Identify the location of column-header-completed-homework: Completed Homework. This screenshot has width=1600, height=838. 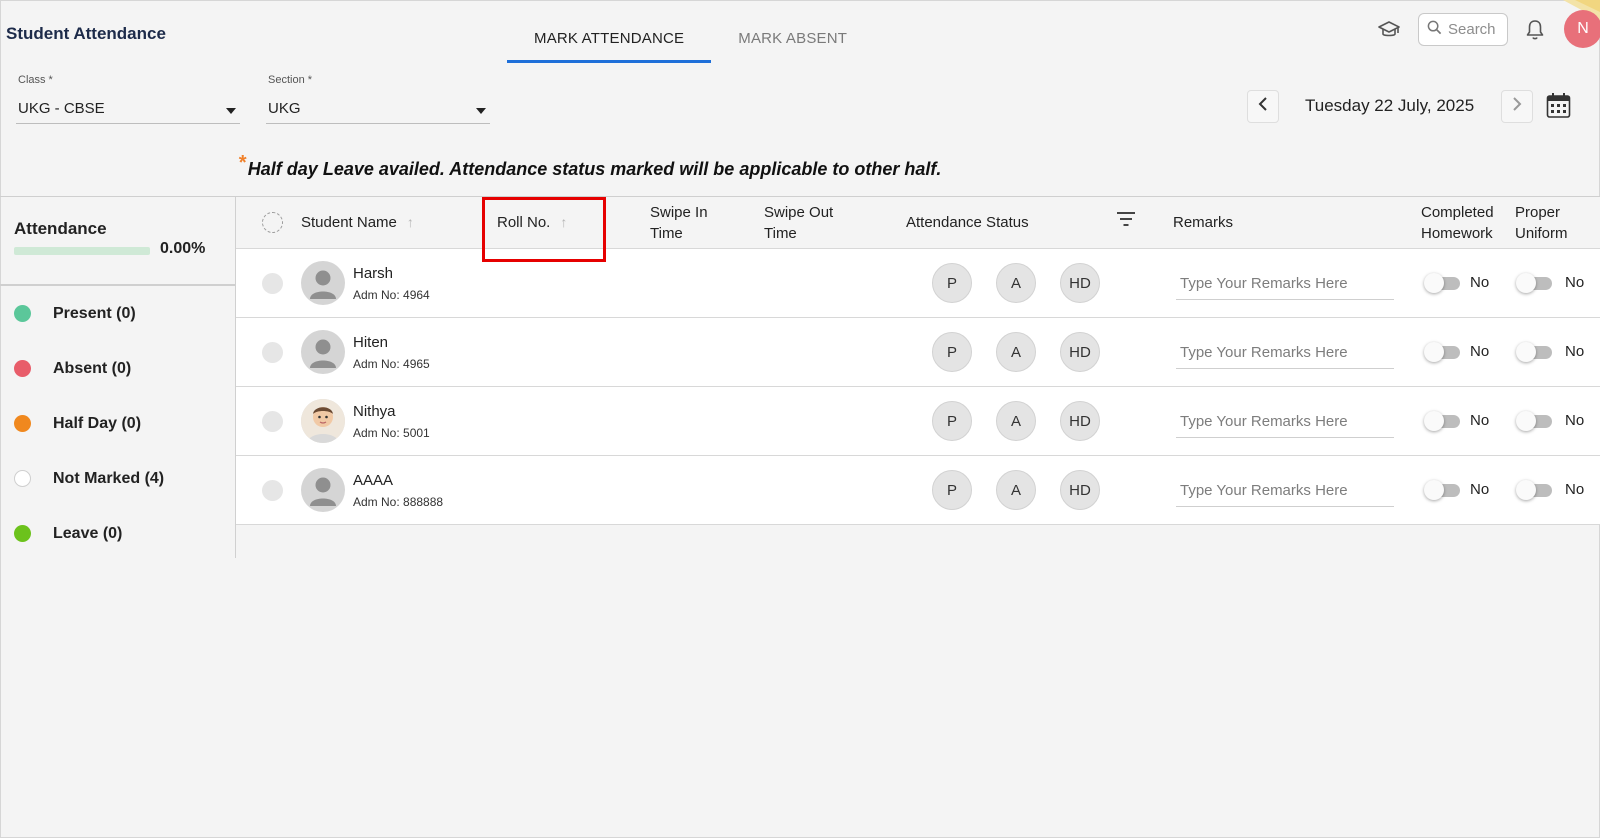
(1457, 223).